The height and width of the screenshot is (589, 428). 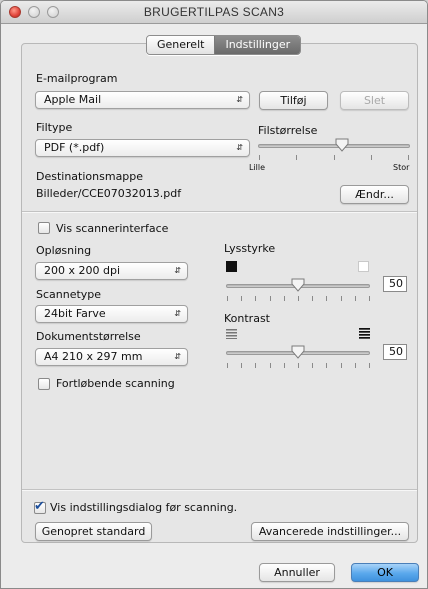 What do you see at coordinates (144, 507) in the screenshot?
I see `show-dialog-label: Vis indstillingsdialog før scanning.` at bounding box center [144, 507].